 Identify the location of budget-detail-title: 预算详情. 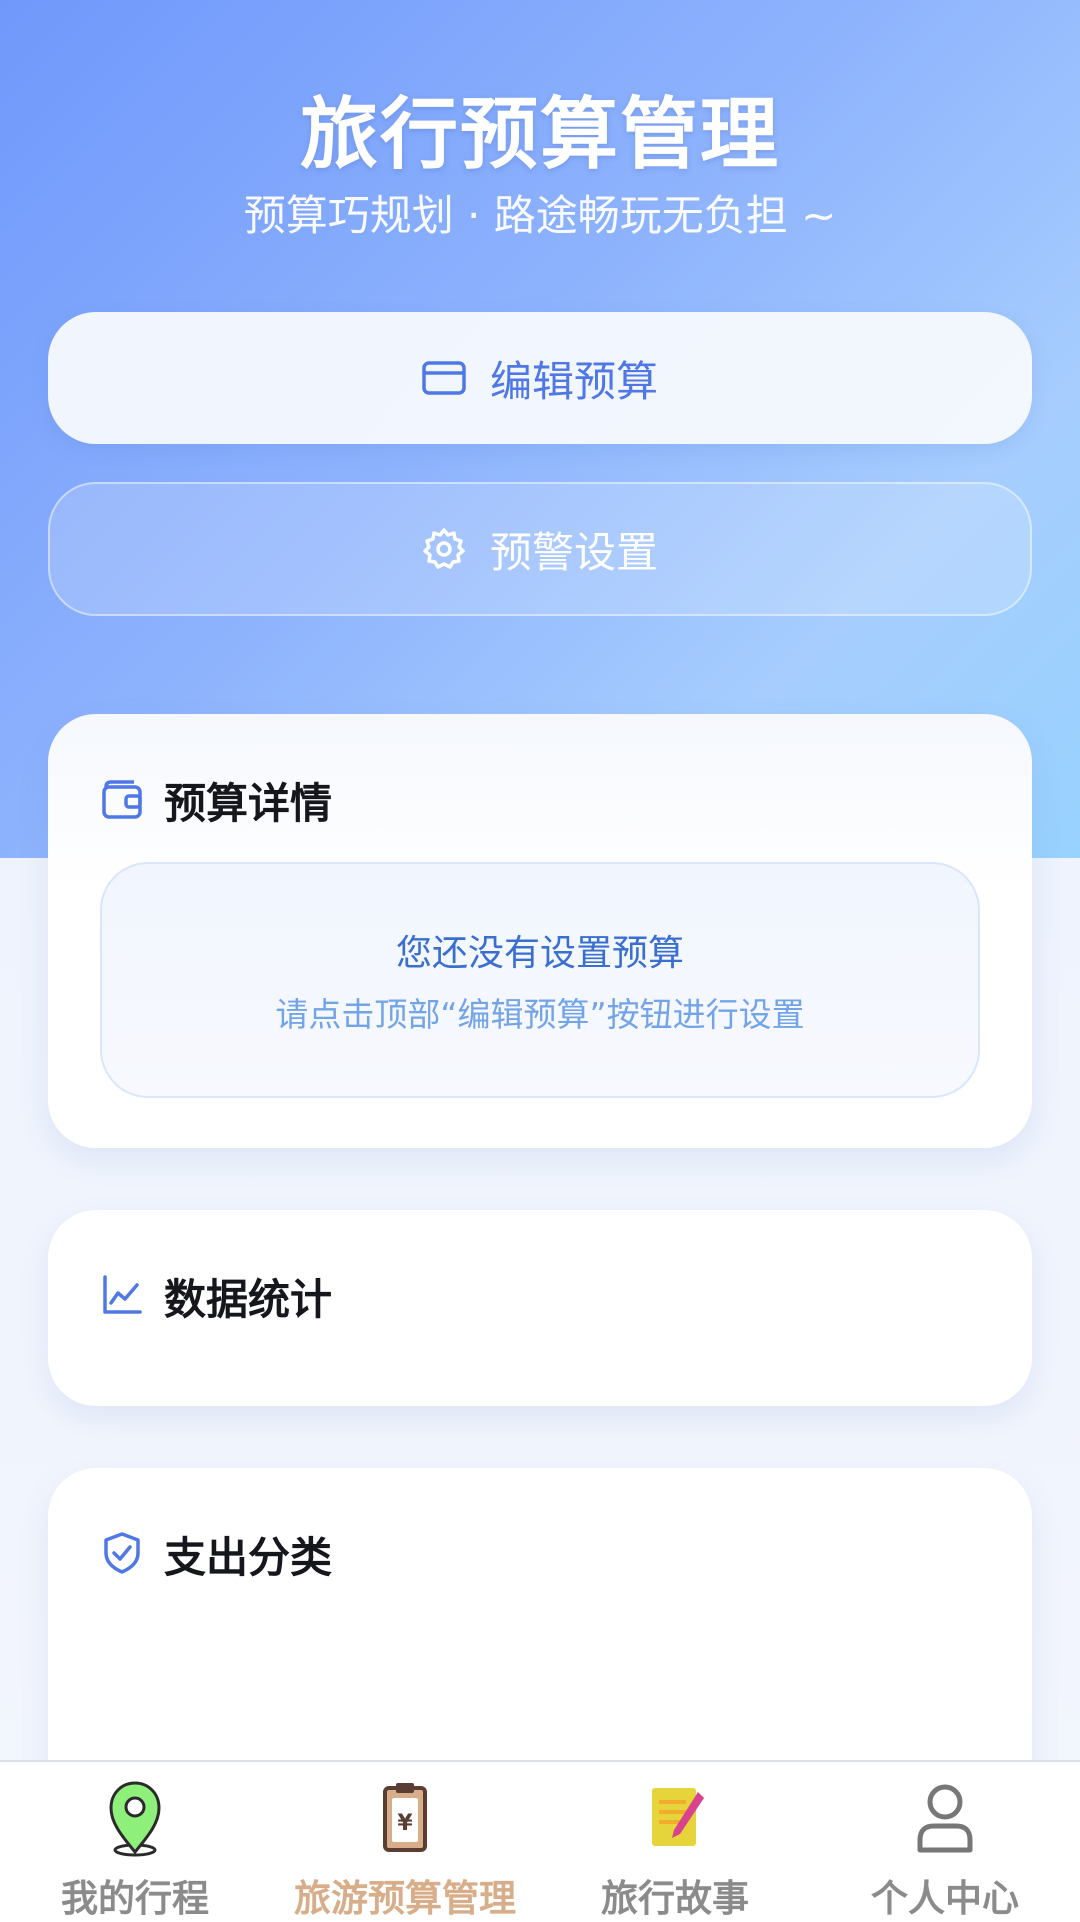
(248, 803).